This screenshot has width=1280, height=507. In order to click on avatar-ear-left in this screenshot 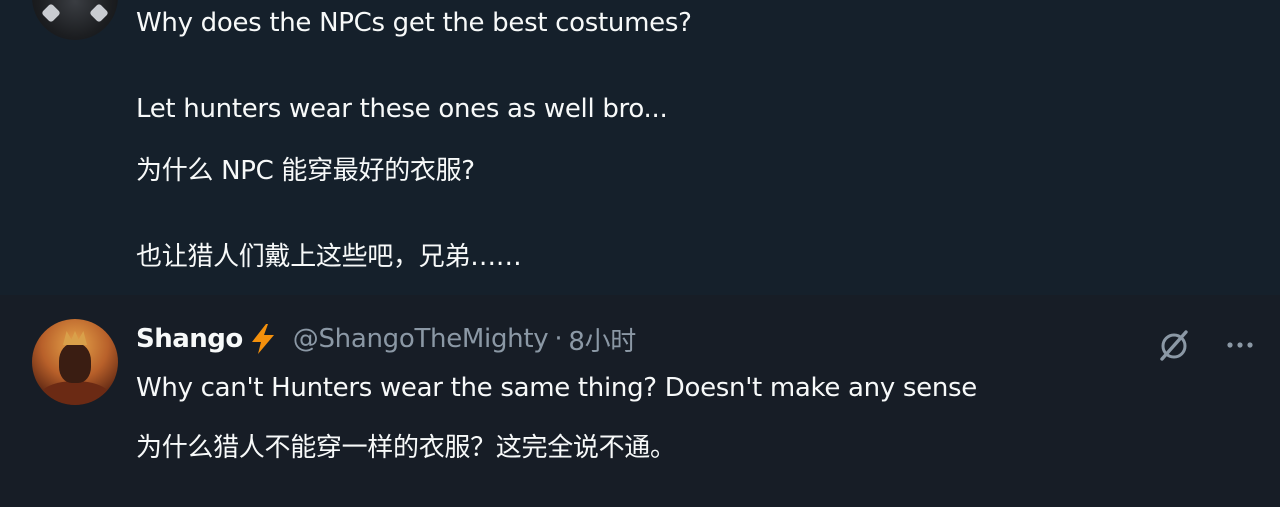, I will do `click(51, 13)`.